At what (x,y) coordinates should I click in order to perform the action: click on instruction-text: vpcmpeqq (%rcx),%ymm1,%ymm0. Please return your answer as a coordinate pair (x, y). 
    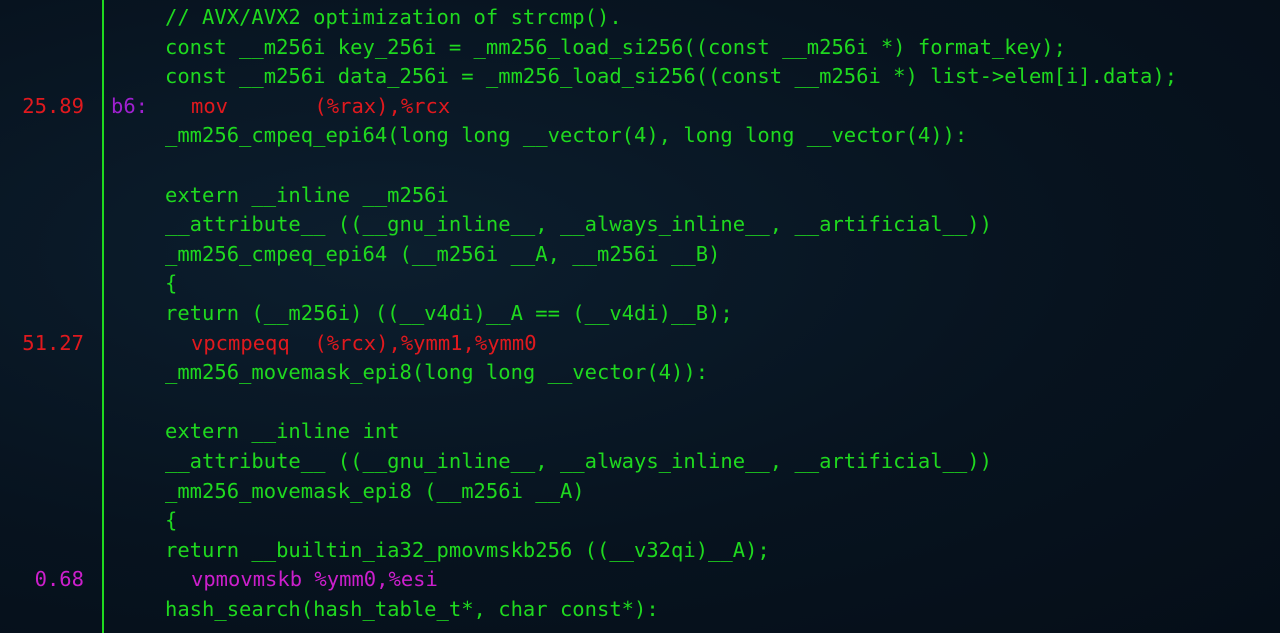
    Looking at the image, I should click on (364, 342).